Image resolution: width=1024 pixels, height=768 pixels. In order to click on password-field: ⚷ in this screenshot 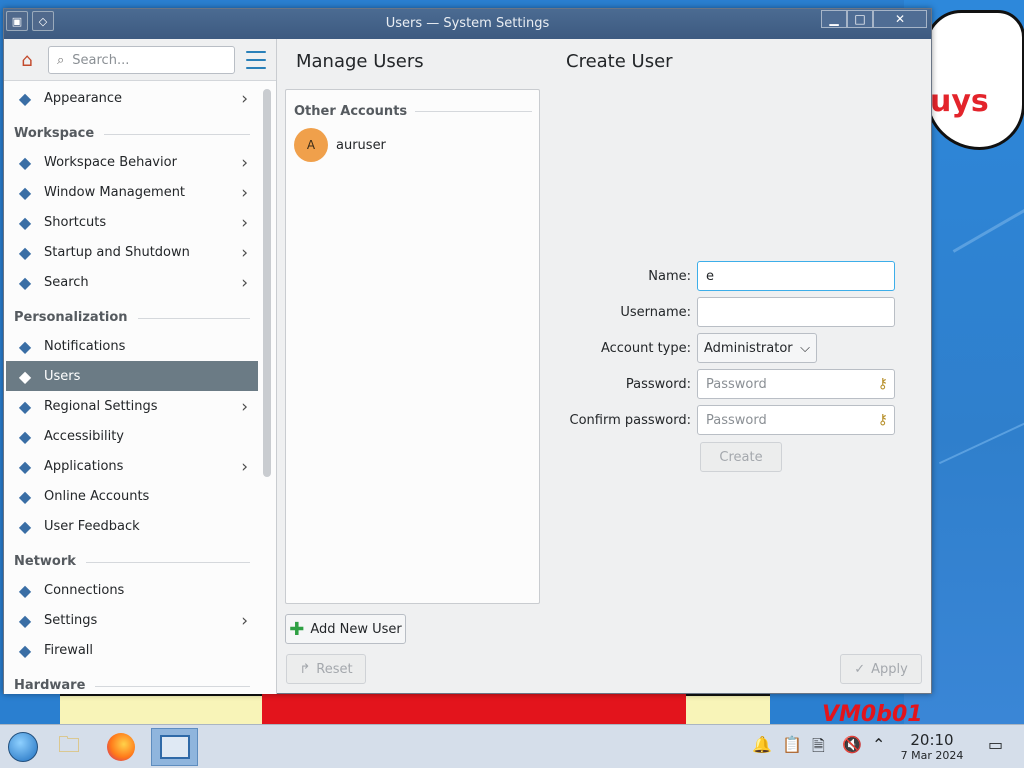, I will do `click(796, 384)`.